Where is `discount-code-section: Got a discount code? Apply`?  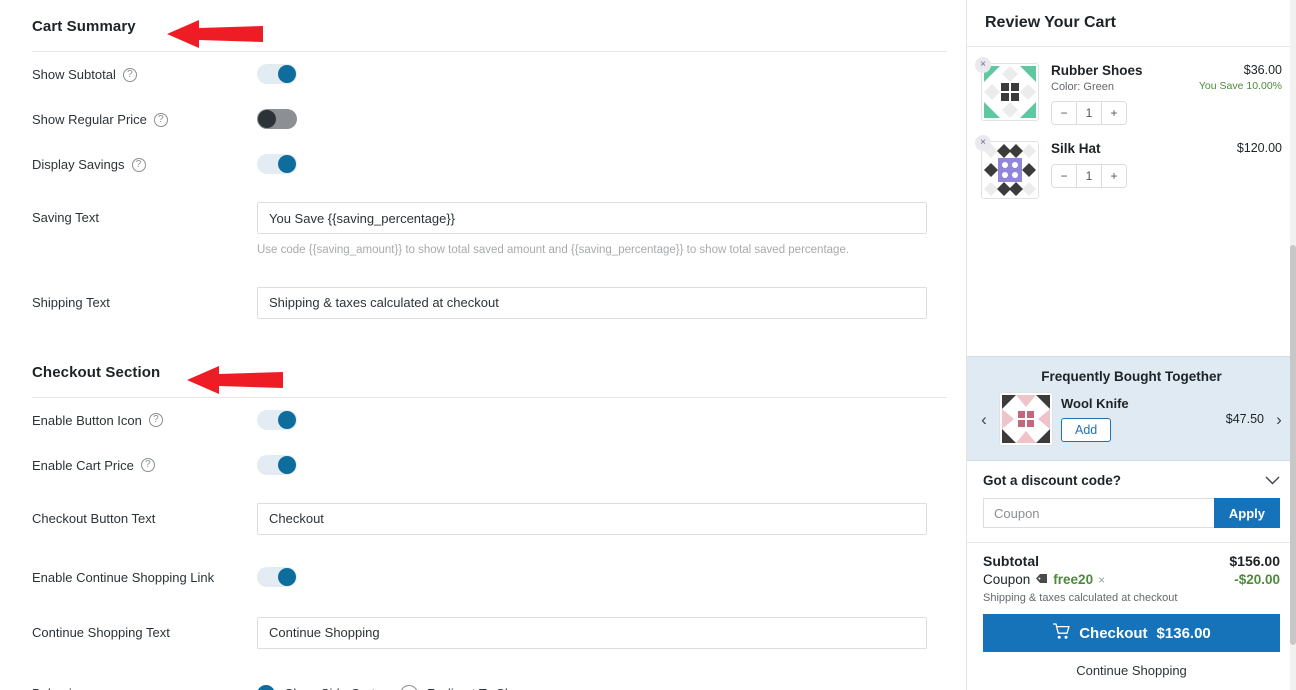 discount-code-section: Got a discount code? Apply is located at coordinates (1131, 502).